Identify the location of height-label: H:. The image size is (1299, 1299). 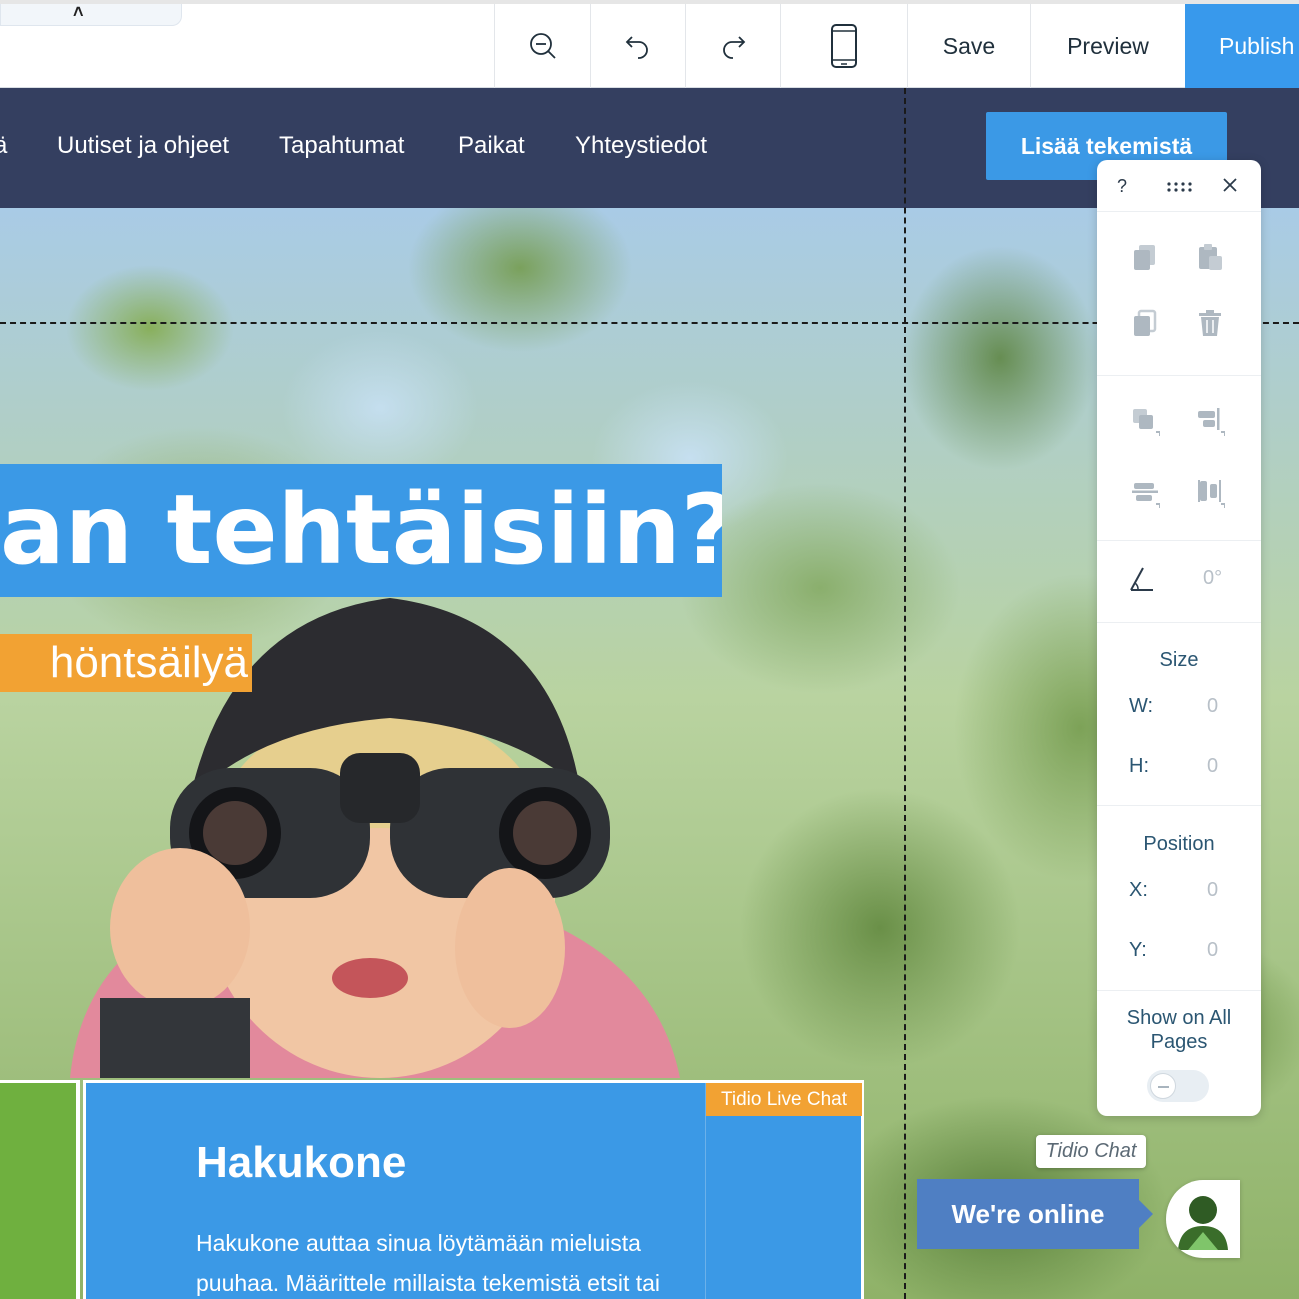
(1139, 766).